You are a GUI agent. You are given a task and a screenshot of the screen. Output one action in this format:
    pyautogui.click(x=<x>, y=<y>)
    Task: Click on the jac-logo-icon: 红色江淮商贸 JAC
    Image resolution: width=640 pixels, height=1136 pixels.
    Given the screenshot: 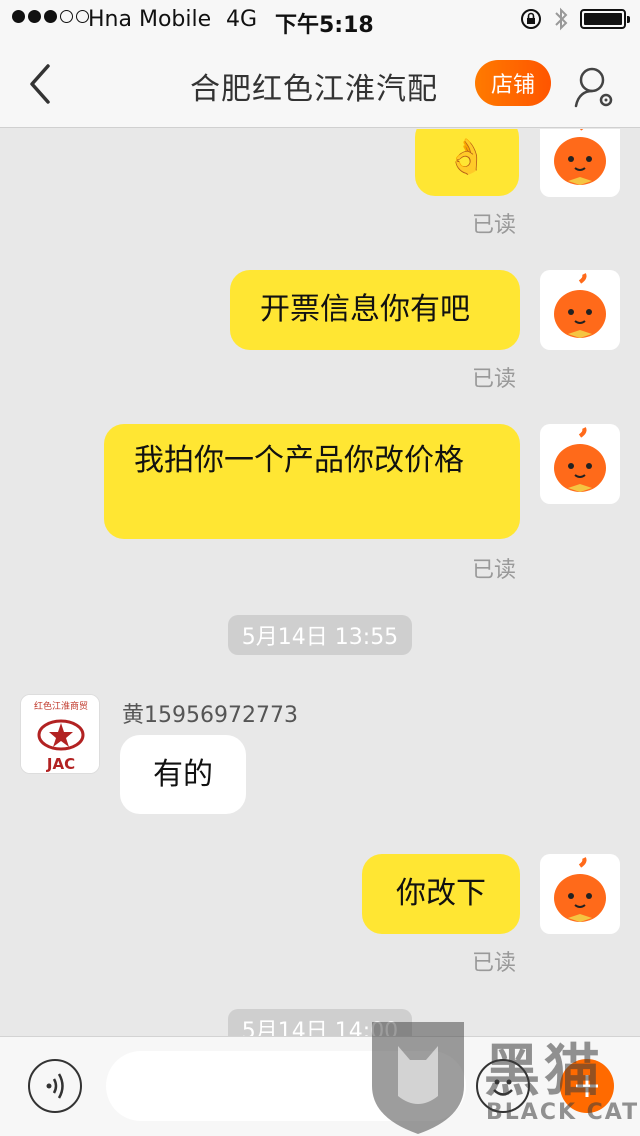 What is the action you would take?
    pyautogui.click(x=60, y=734)
    